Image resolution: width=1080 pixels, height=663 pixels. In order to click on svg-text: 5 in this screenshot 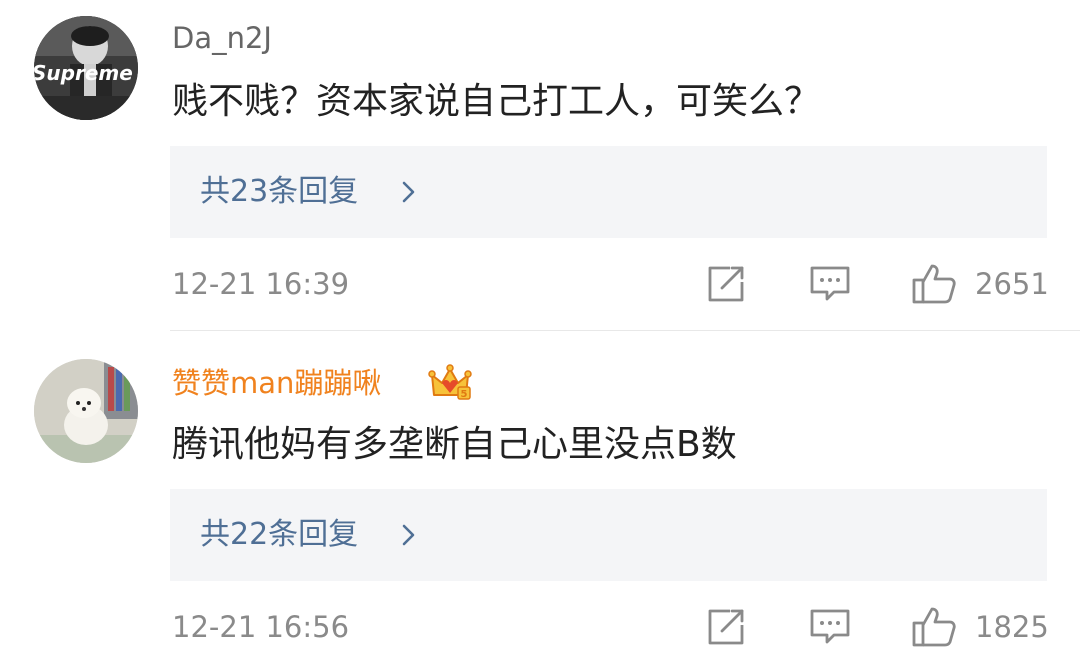, I will do `click(464, 394)`.